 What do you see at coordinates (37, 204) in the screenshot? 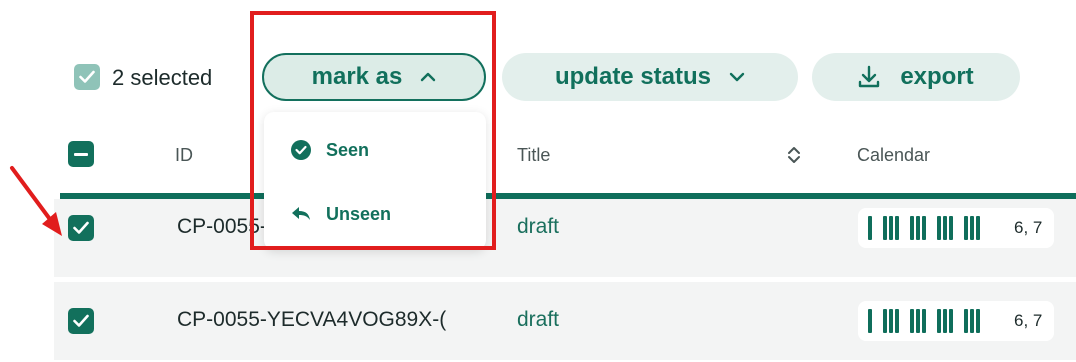
I see `annotation-arrow-icon` at bounding box center [37, 204].